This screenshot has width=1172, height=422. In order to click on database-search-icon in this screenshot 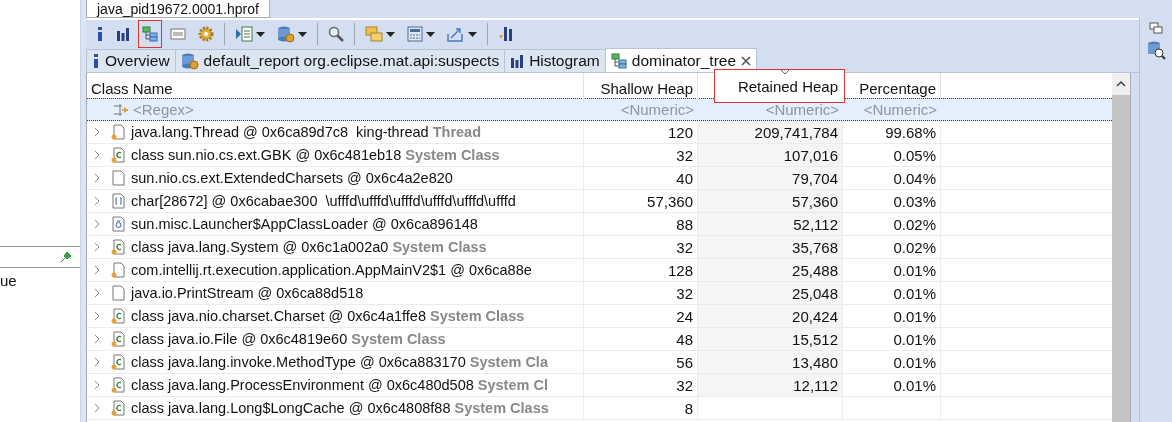, I will do `click(1156, 50)`.